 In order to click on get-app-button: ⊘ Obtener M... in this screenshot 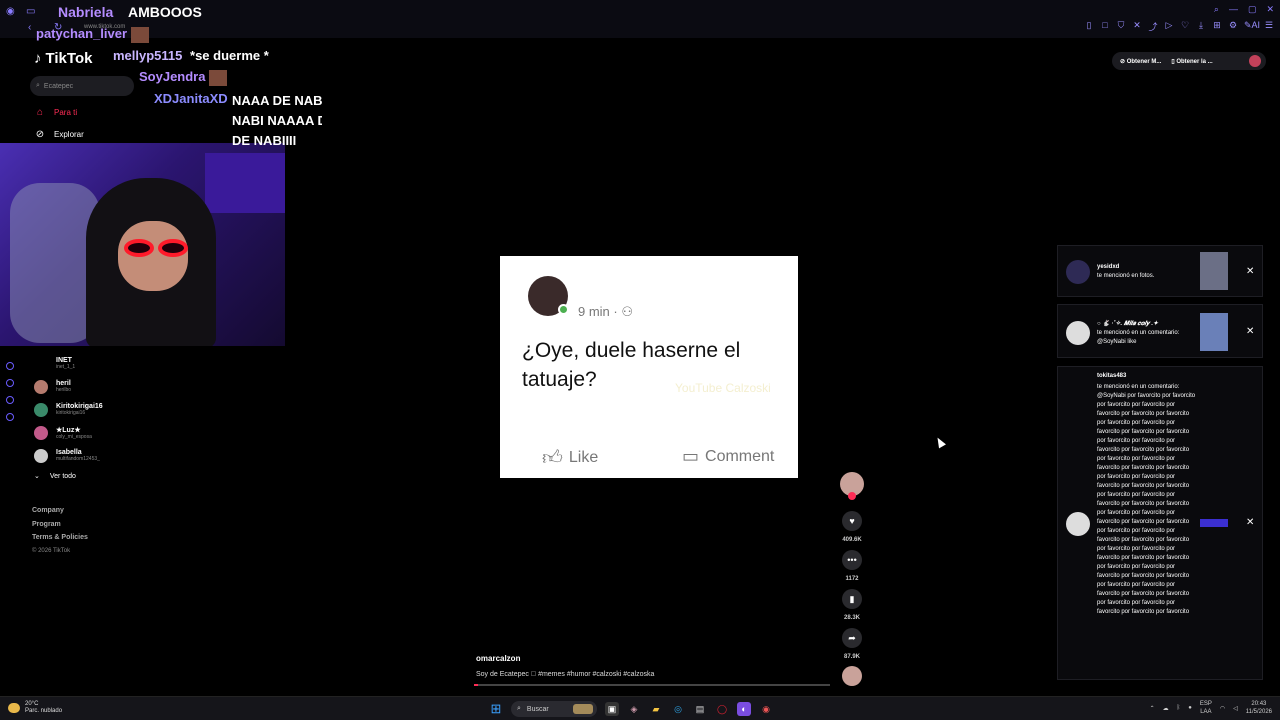, I will do `click(1140, 61)`.